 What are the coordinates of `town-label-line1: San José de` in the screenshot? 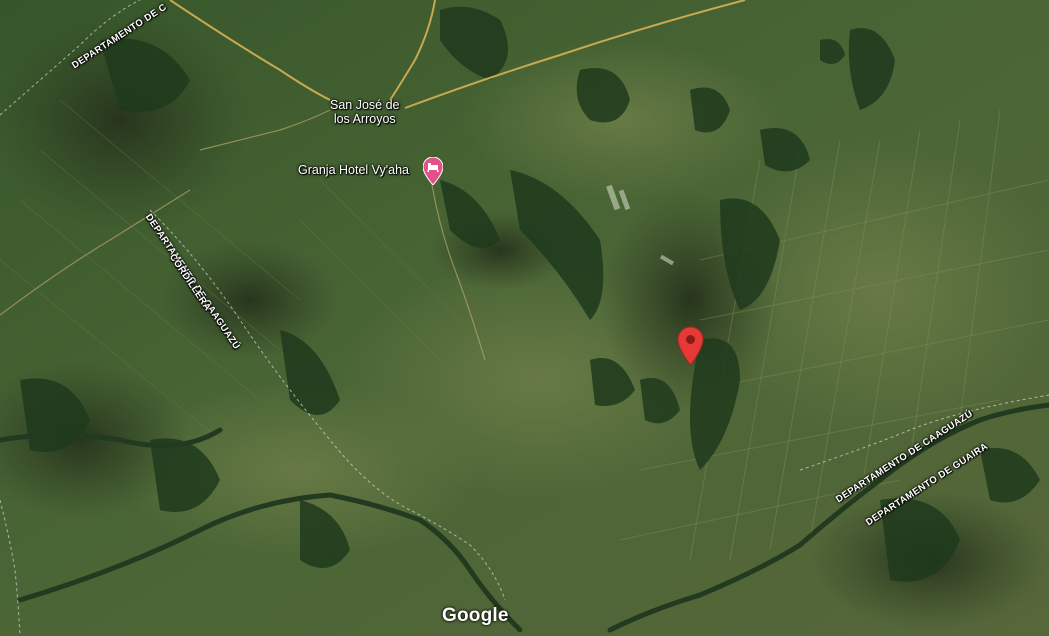 It's located at (365, 105).